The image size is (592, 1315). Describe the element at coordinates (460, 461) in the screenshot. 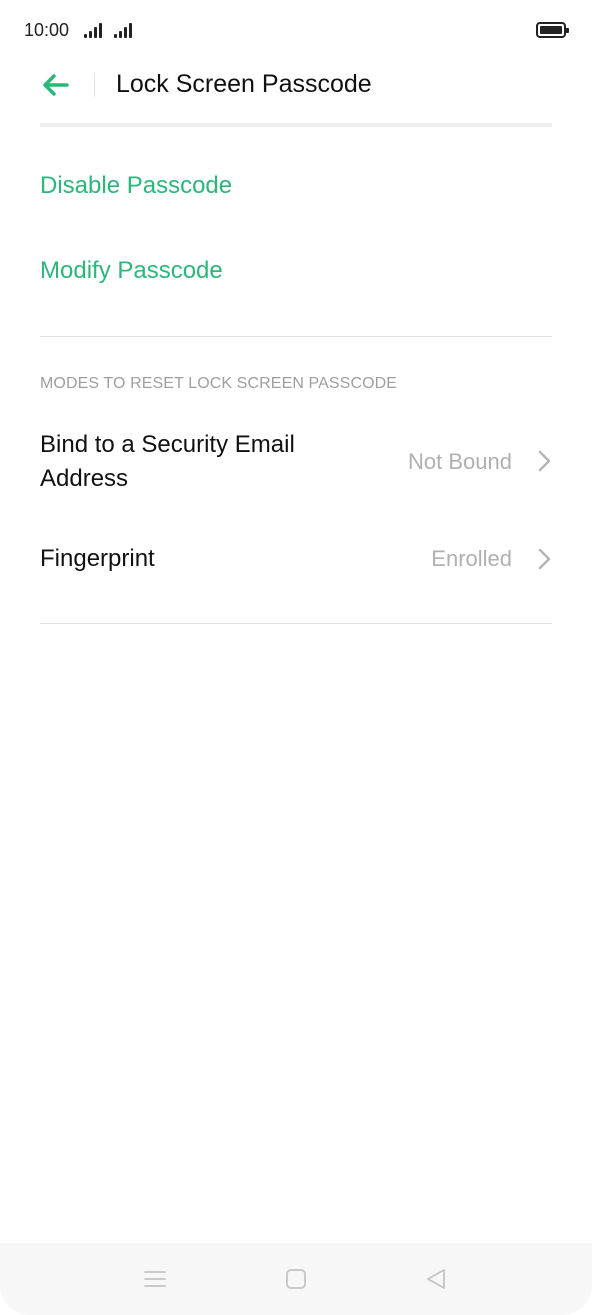

I see `security-email-status: Not Bound` at that location.